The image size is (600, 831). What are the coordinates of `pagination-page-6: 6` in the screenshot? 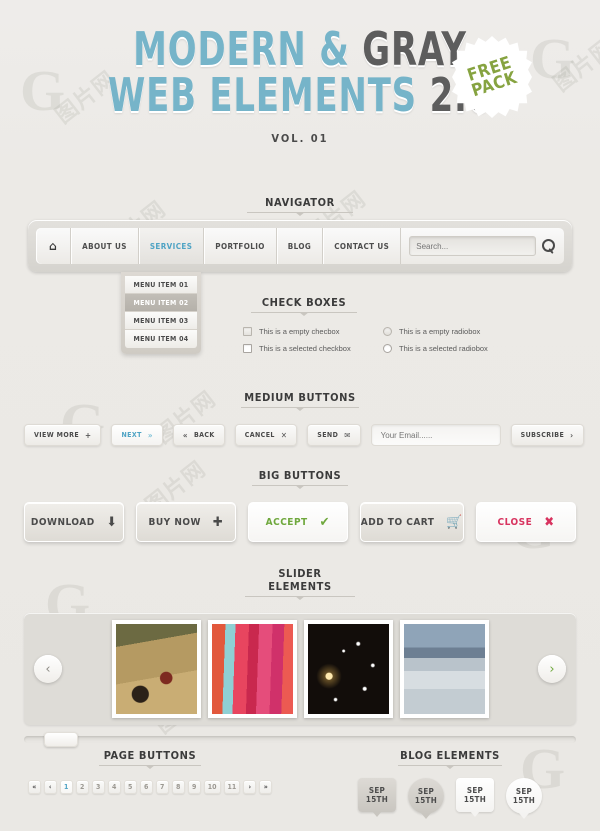 It's located at (146, 787).